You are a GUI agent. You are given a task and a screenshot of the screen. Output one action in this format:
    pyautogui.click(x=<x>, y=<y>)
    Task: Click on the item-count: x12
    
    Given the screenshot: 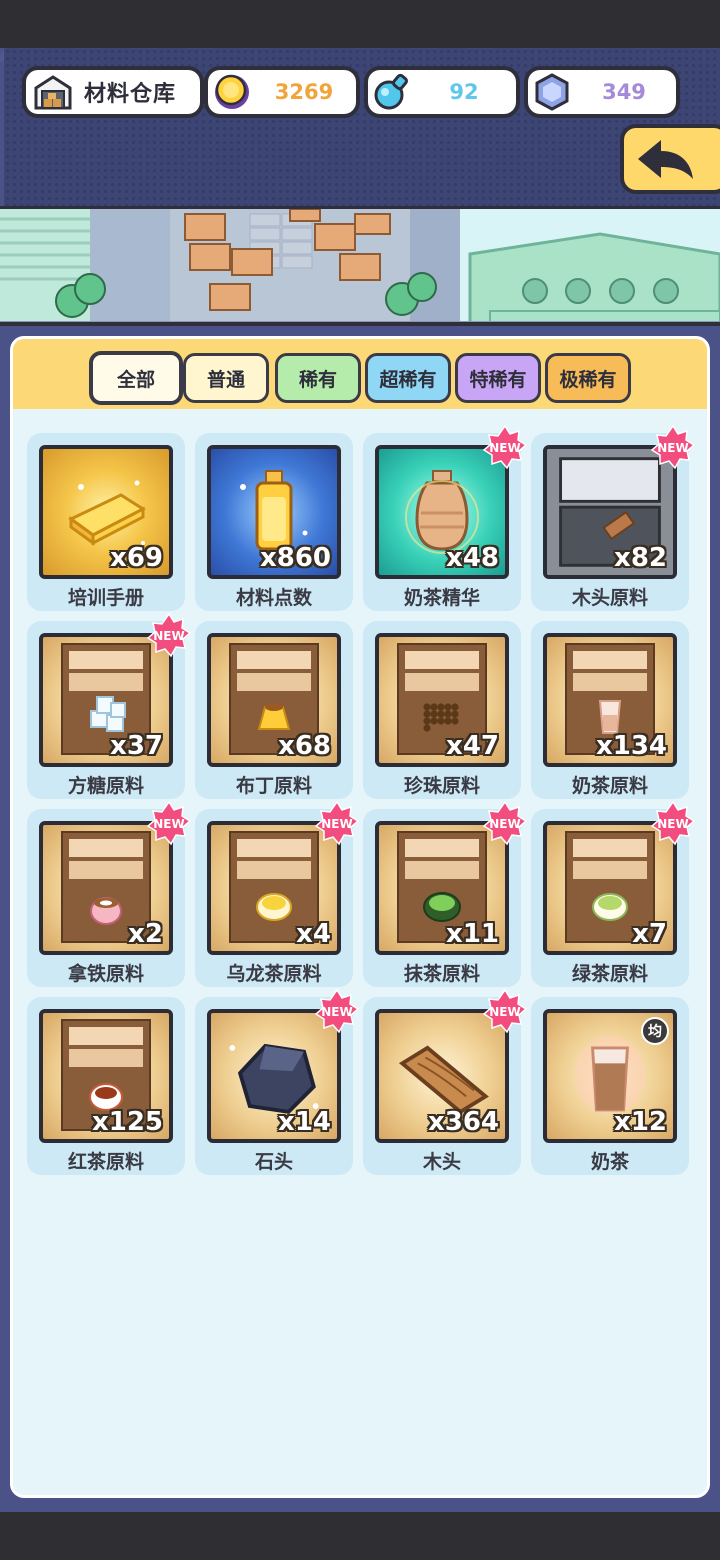 What is the action you would take?
    pyautogui.click(x=640, y=1122)
    